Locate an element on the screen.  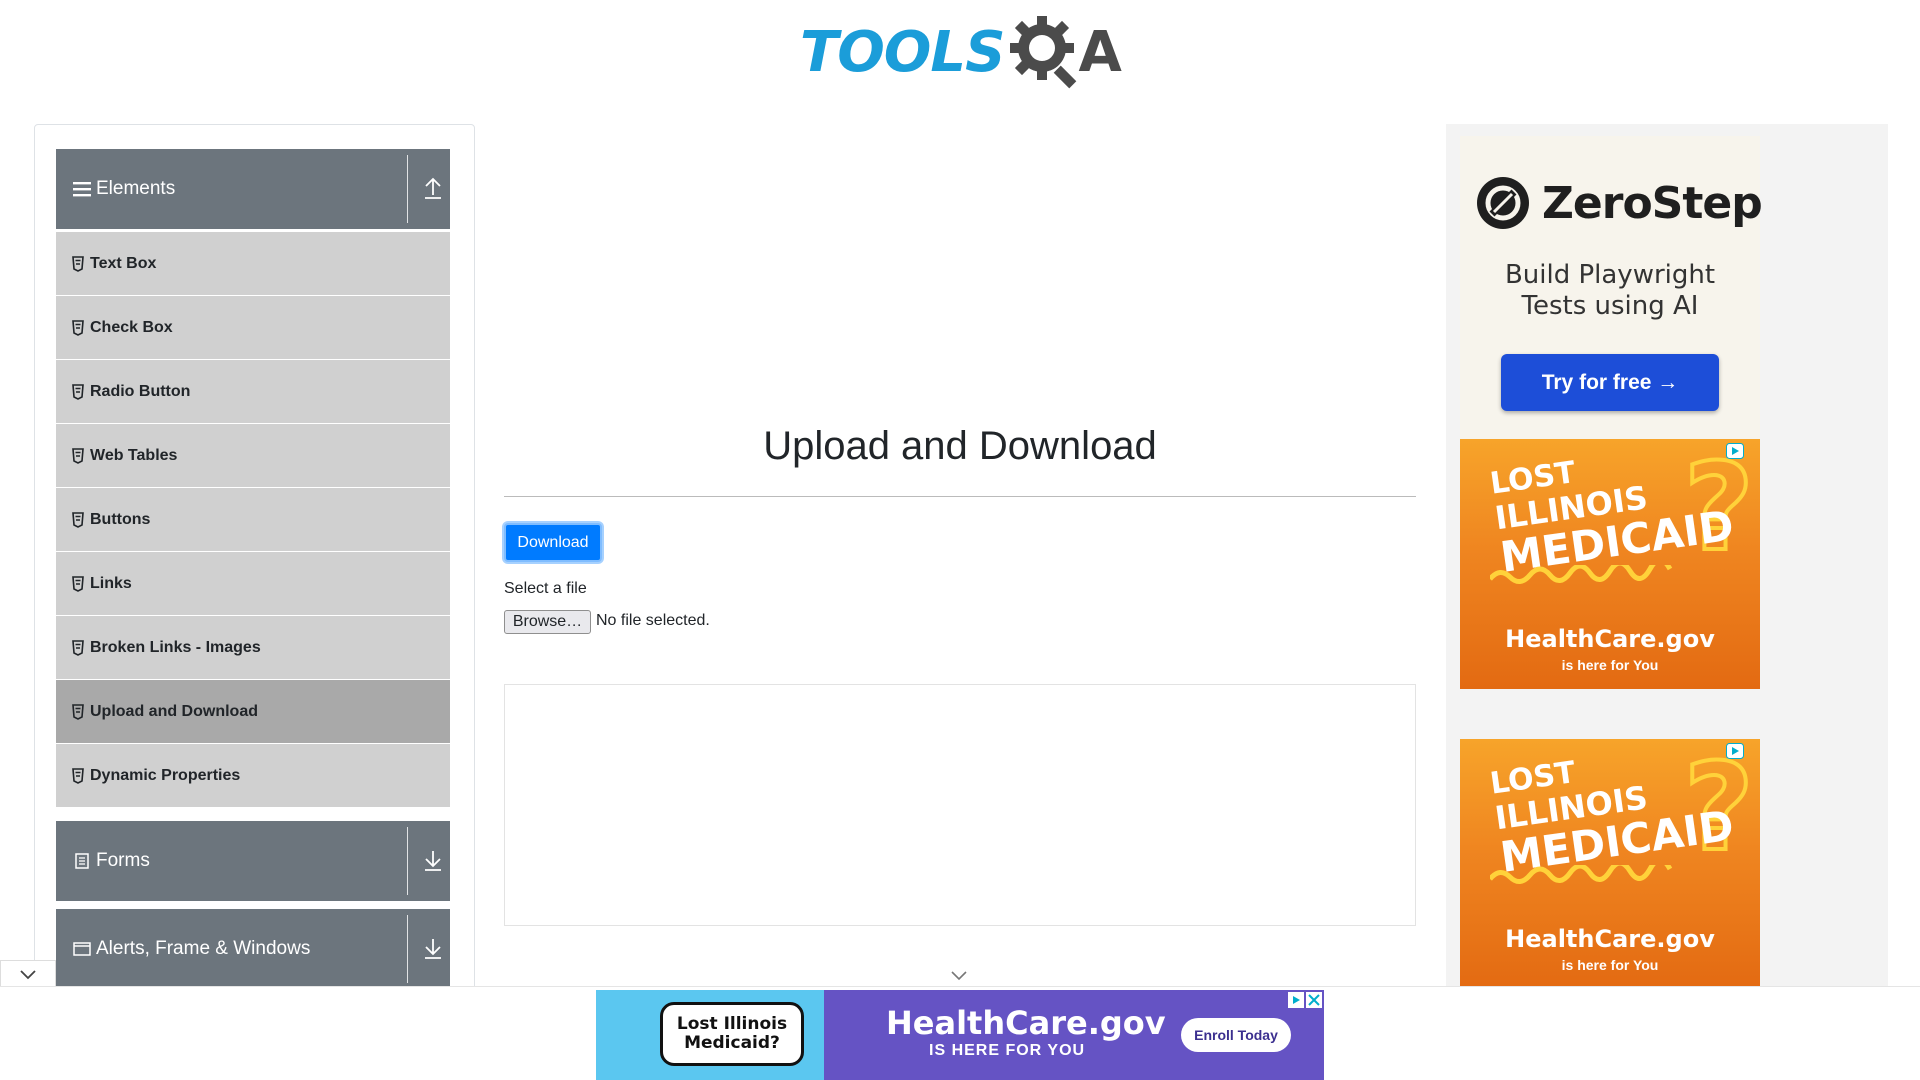
menu-item-label: Upload and Download is located at coordinates (174, 711).